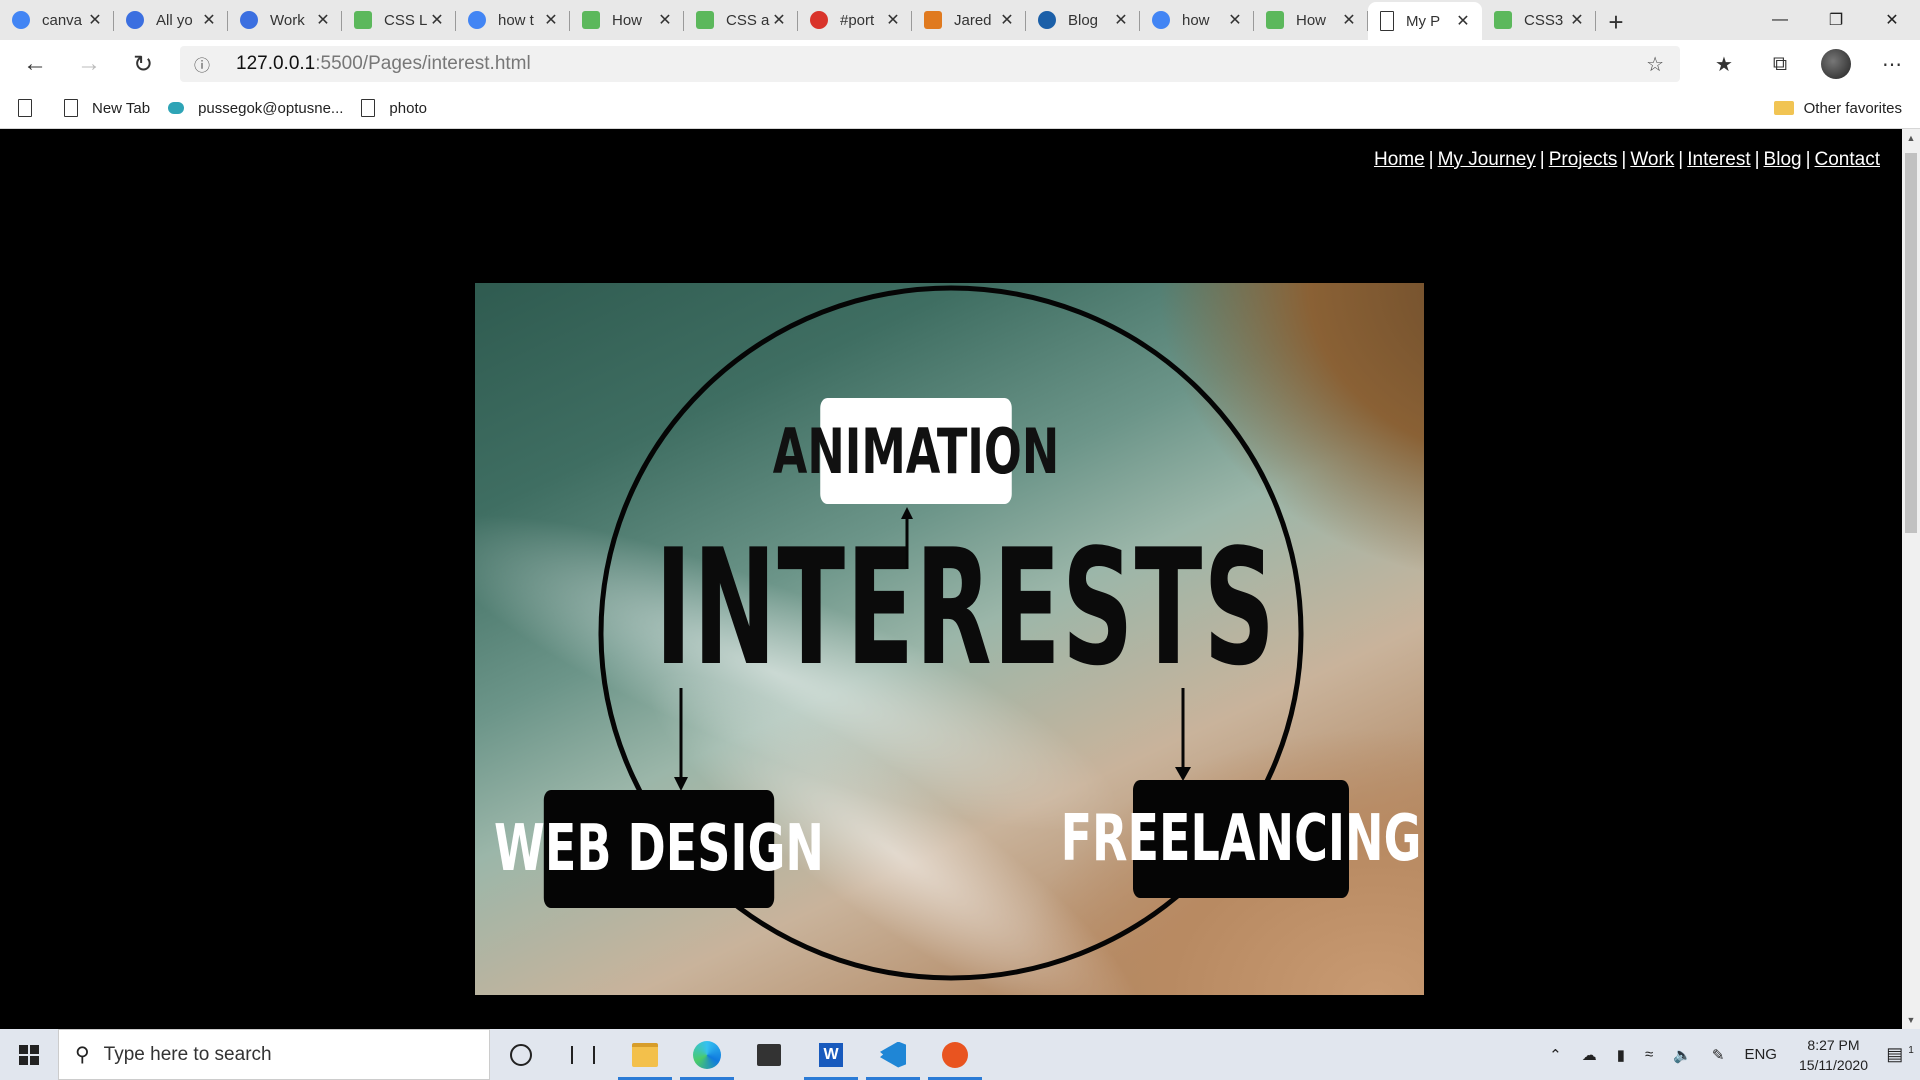 The height and width of the screenshot is (1080, 1920). I want to click on bookmark-item, so click(32, 108).